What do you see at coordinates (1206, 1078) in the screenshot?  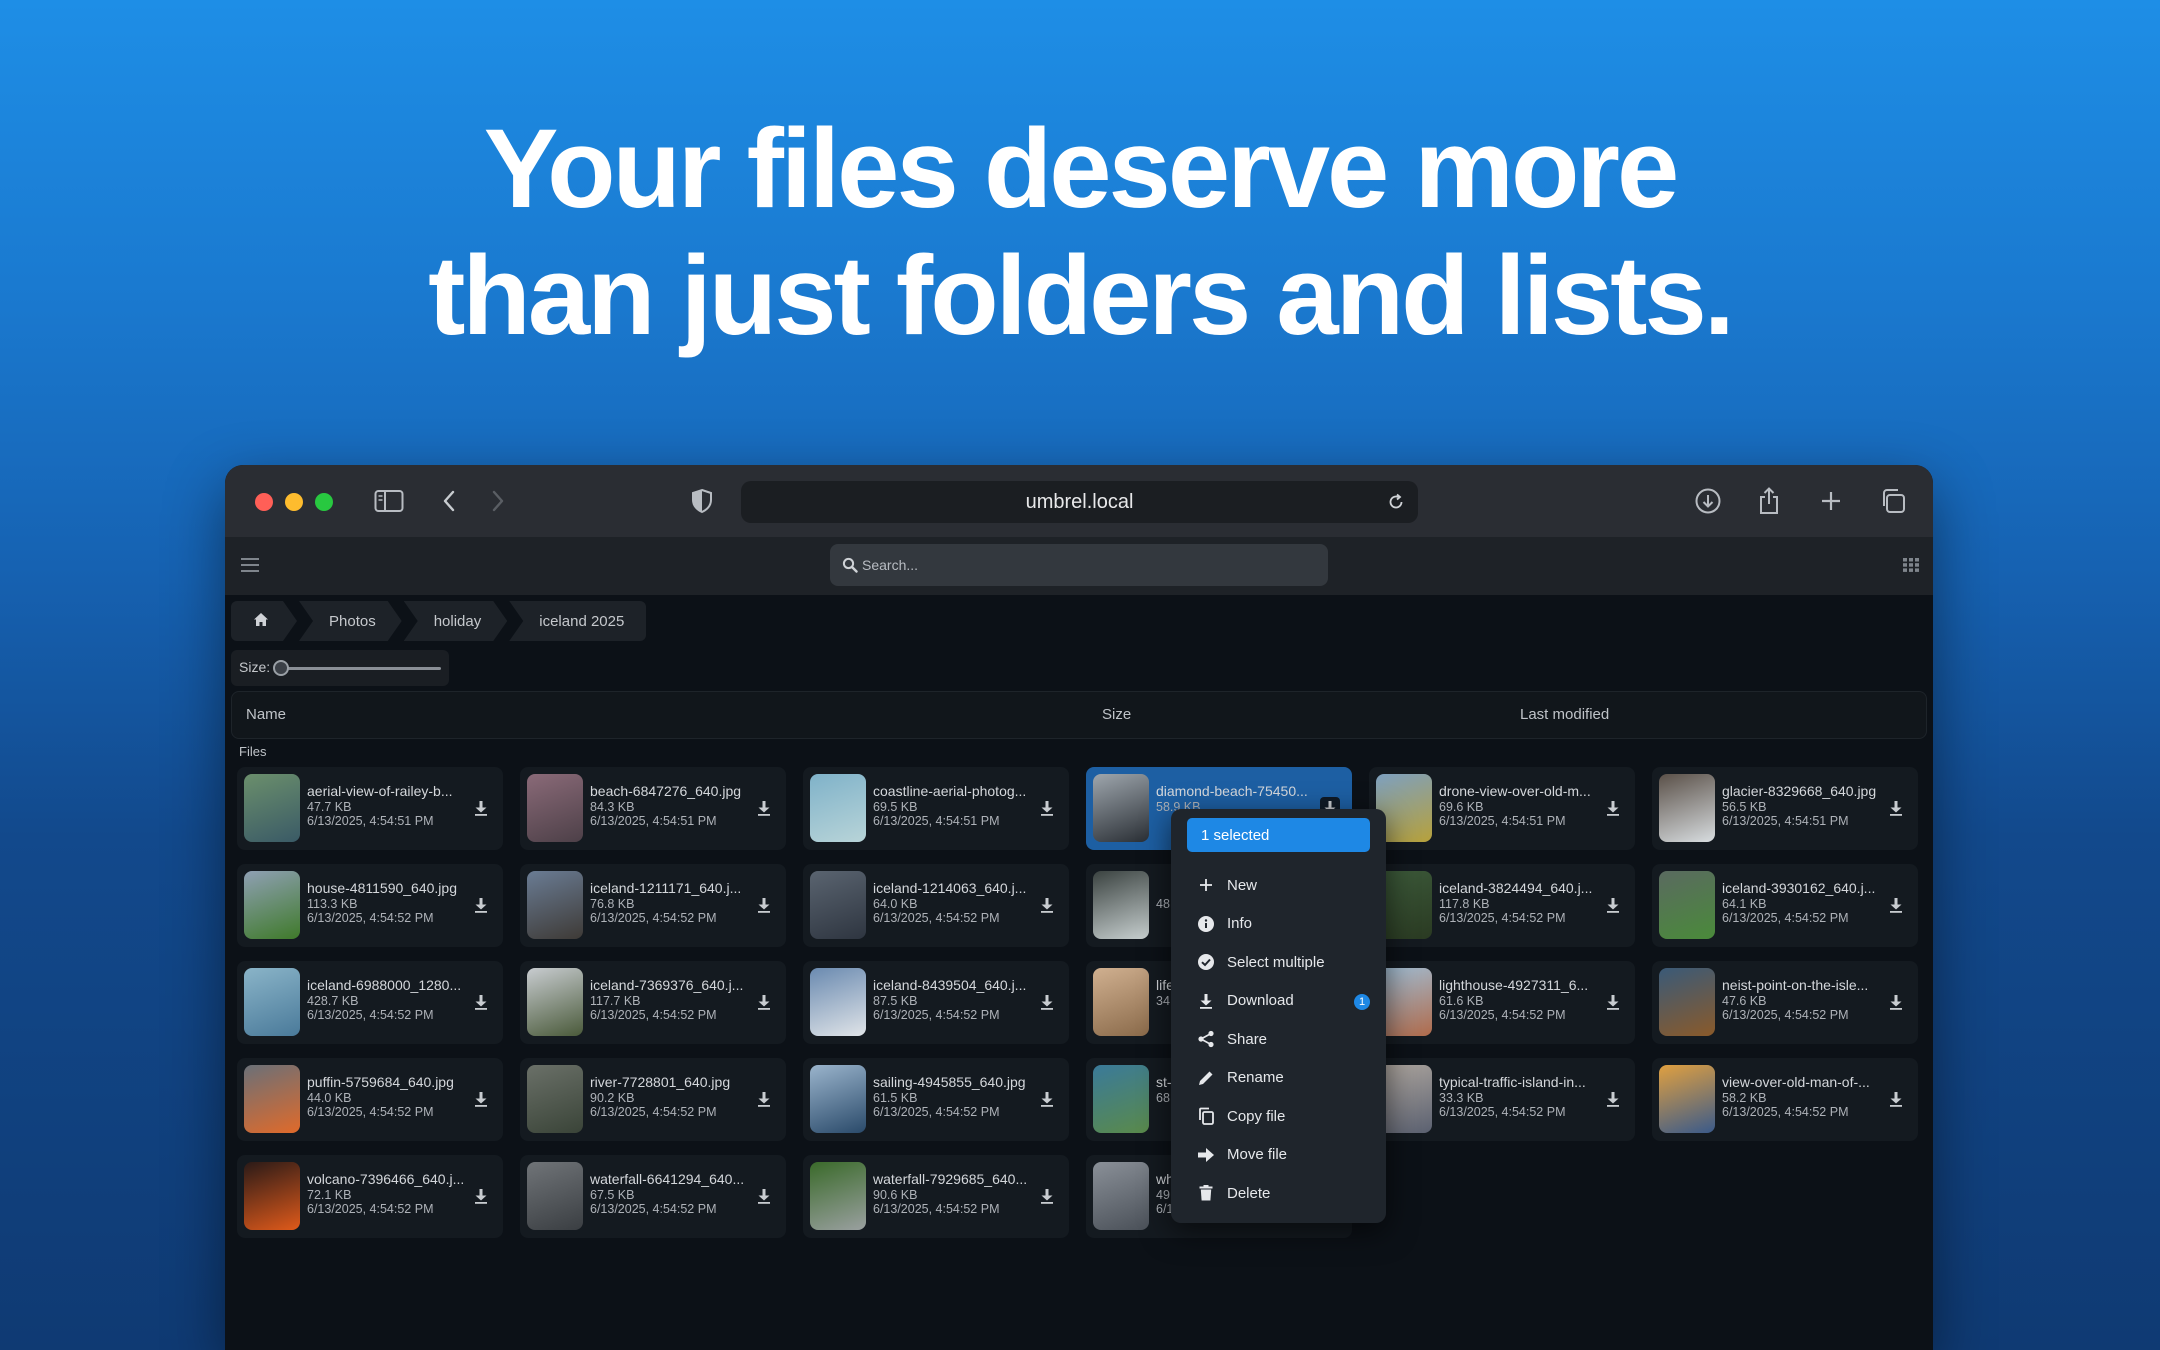 I see `pencil-icon` at bounding box center [1206, 1078].